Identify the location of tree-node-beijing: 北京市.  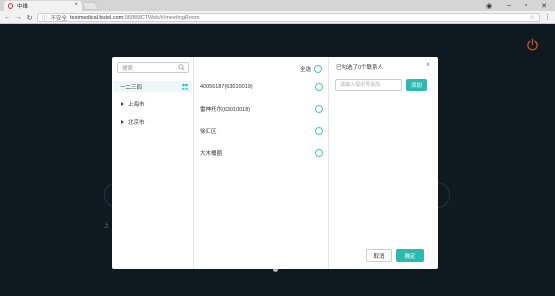
(133, 122).